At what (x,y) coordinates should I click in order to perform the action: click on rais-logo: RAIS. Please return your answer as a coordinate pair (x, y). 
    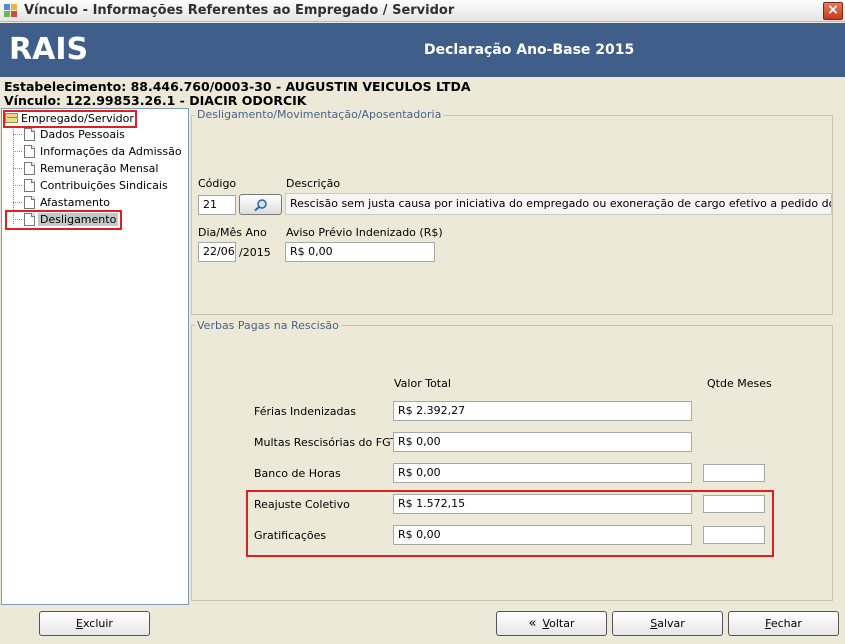
    Looking at the image, I should click on (49, 49).